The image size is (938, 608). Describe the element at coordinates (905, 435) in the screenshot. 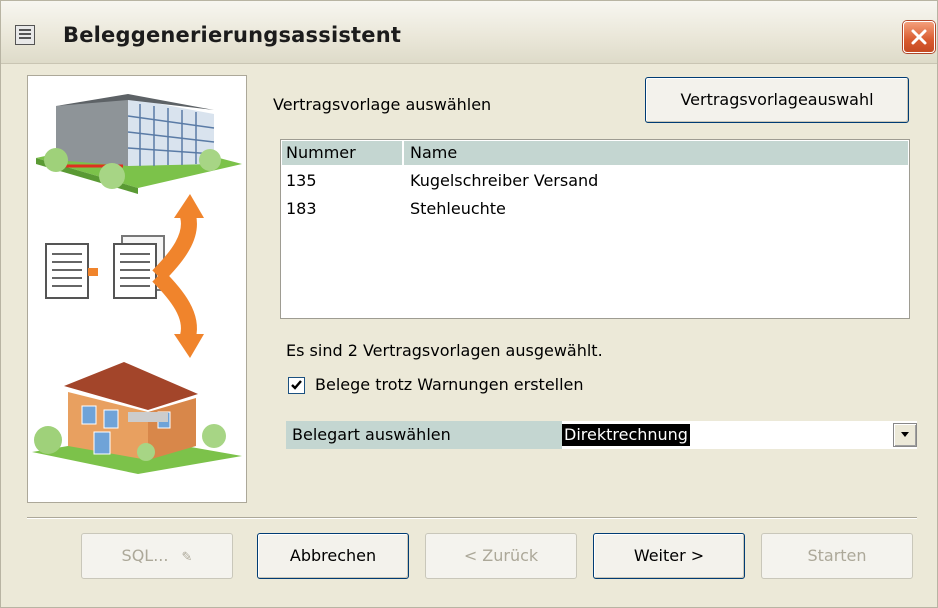

I see `chevron-down-icon` at that location.